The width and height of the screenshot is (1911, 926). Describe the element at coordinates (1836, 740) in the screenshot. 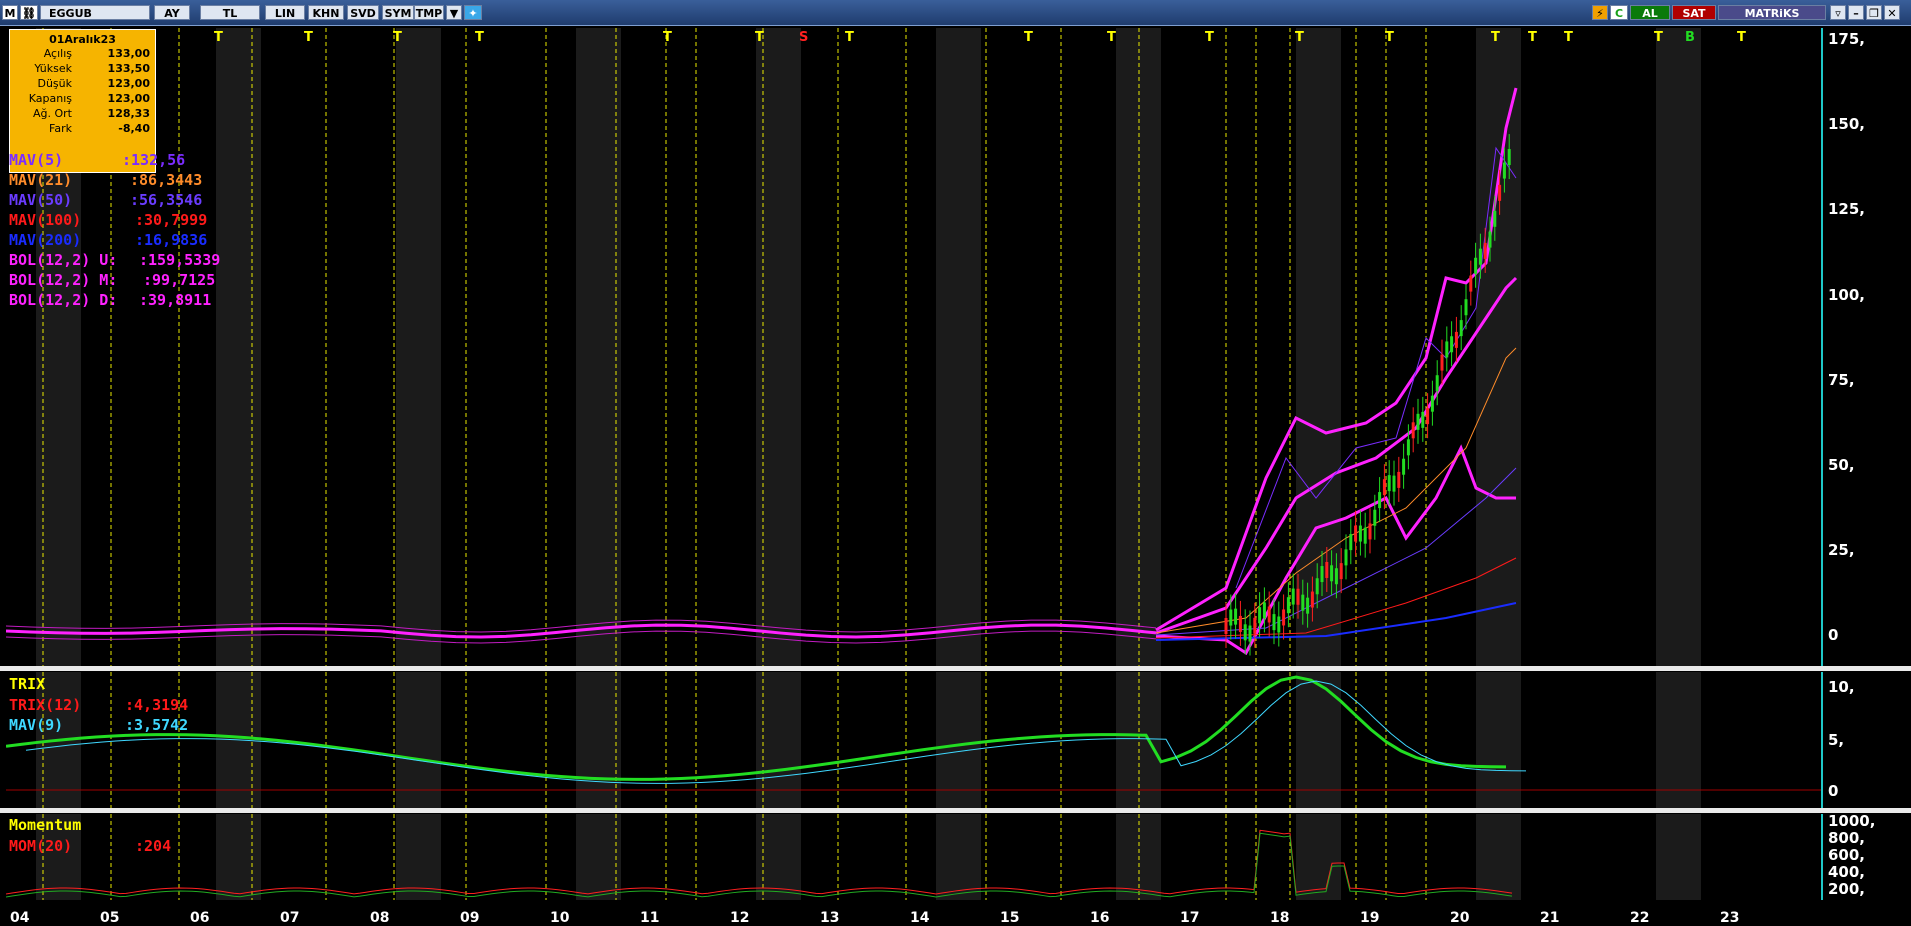

I see `trix-axis-label: 5,` at that location.